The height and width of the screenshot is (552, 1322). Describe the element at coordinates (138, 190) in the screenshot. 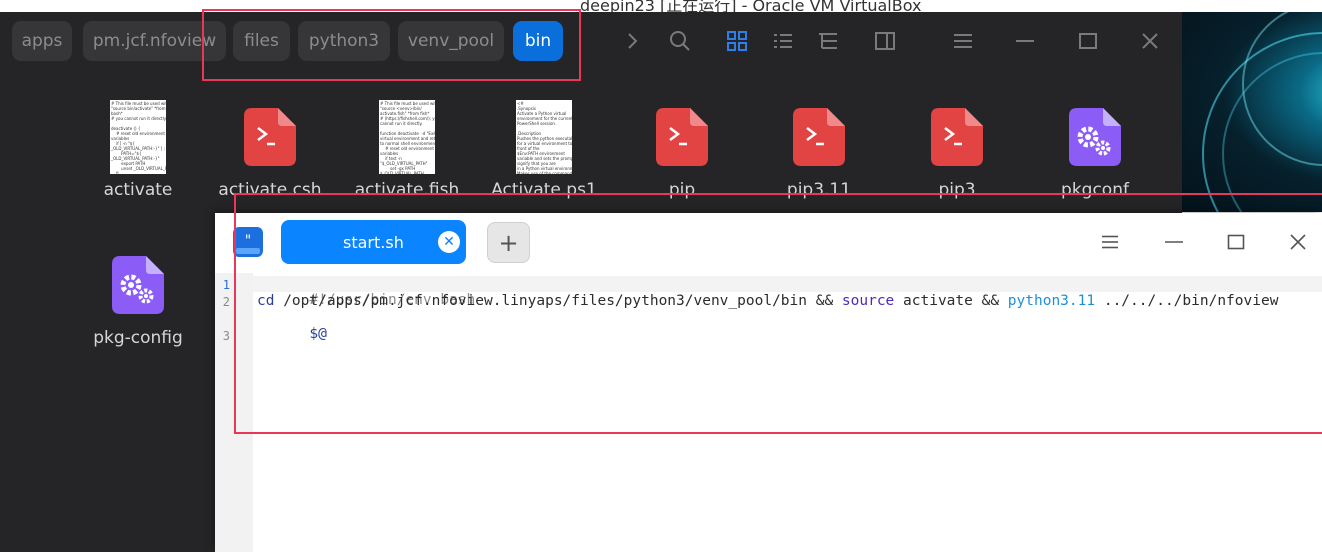

I see `file-label: activate` at that location.